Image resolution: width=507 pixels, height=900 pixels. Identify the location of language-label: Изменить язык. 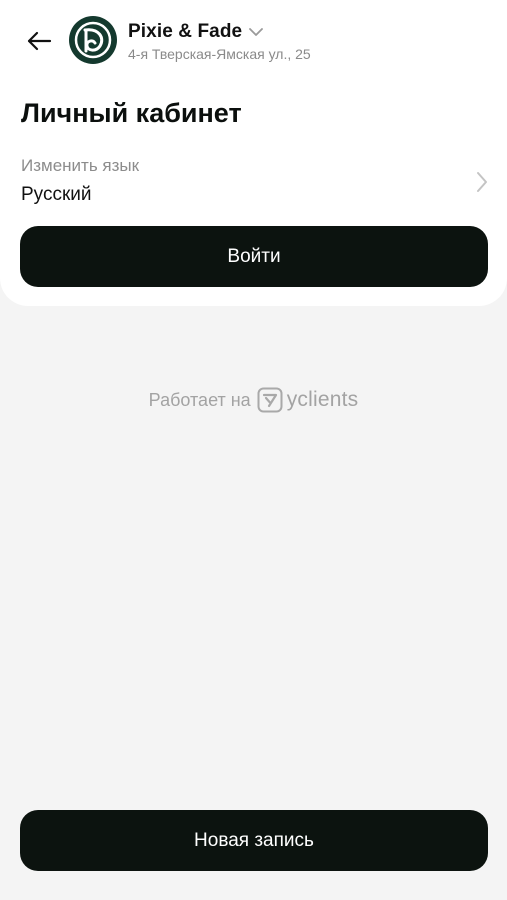
(80, 165).